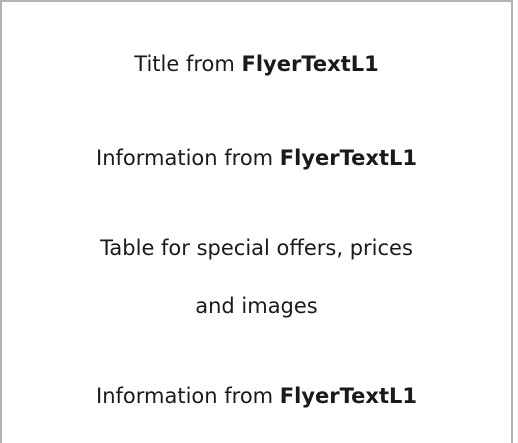 The height and width of the screenshot is (443, 518). Describe the element at coordinates (188, 396) in the screenshot. I see `information-prefix-2: Information from` at that location.